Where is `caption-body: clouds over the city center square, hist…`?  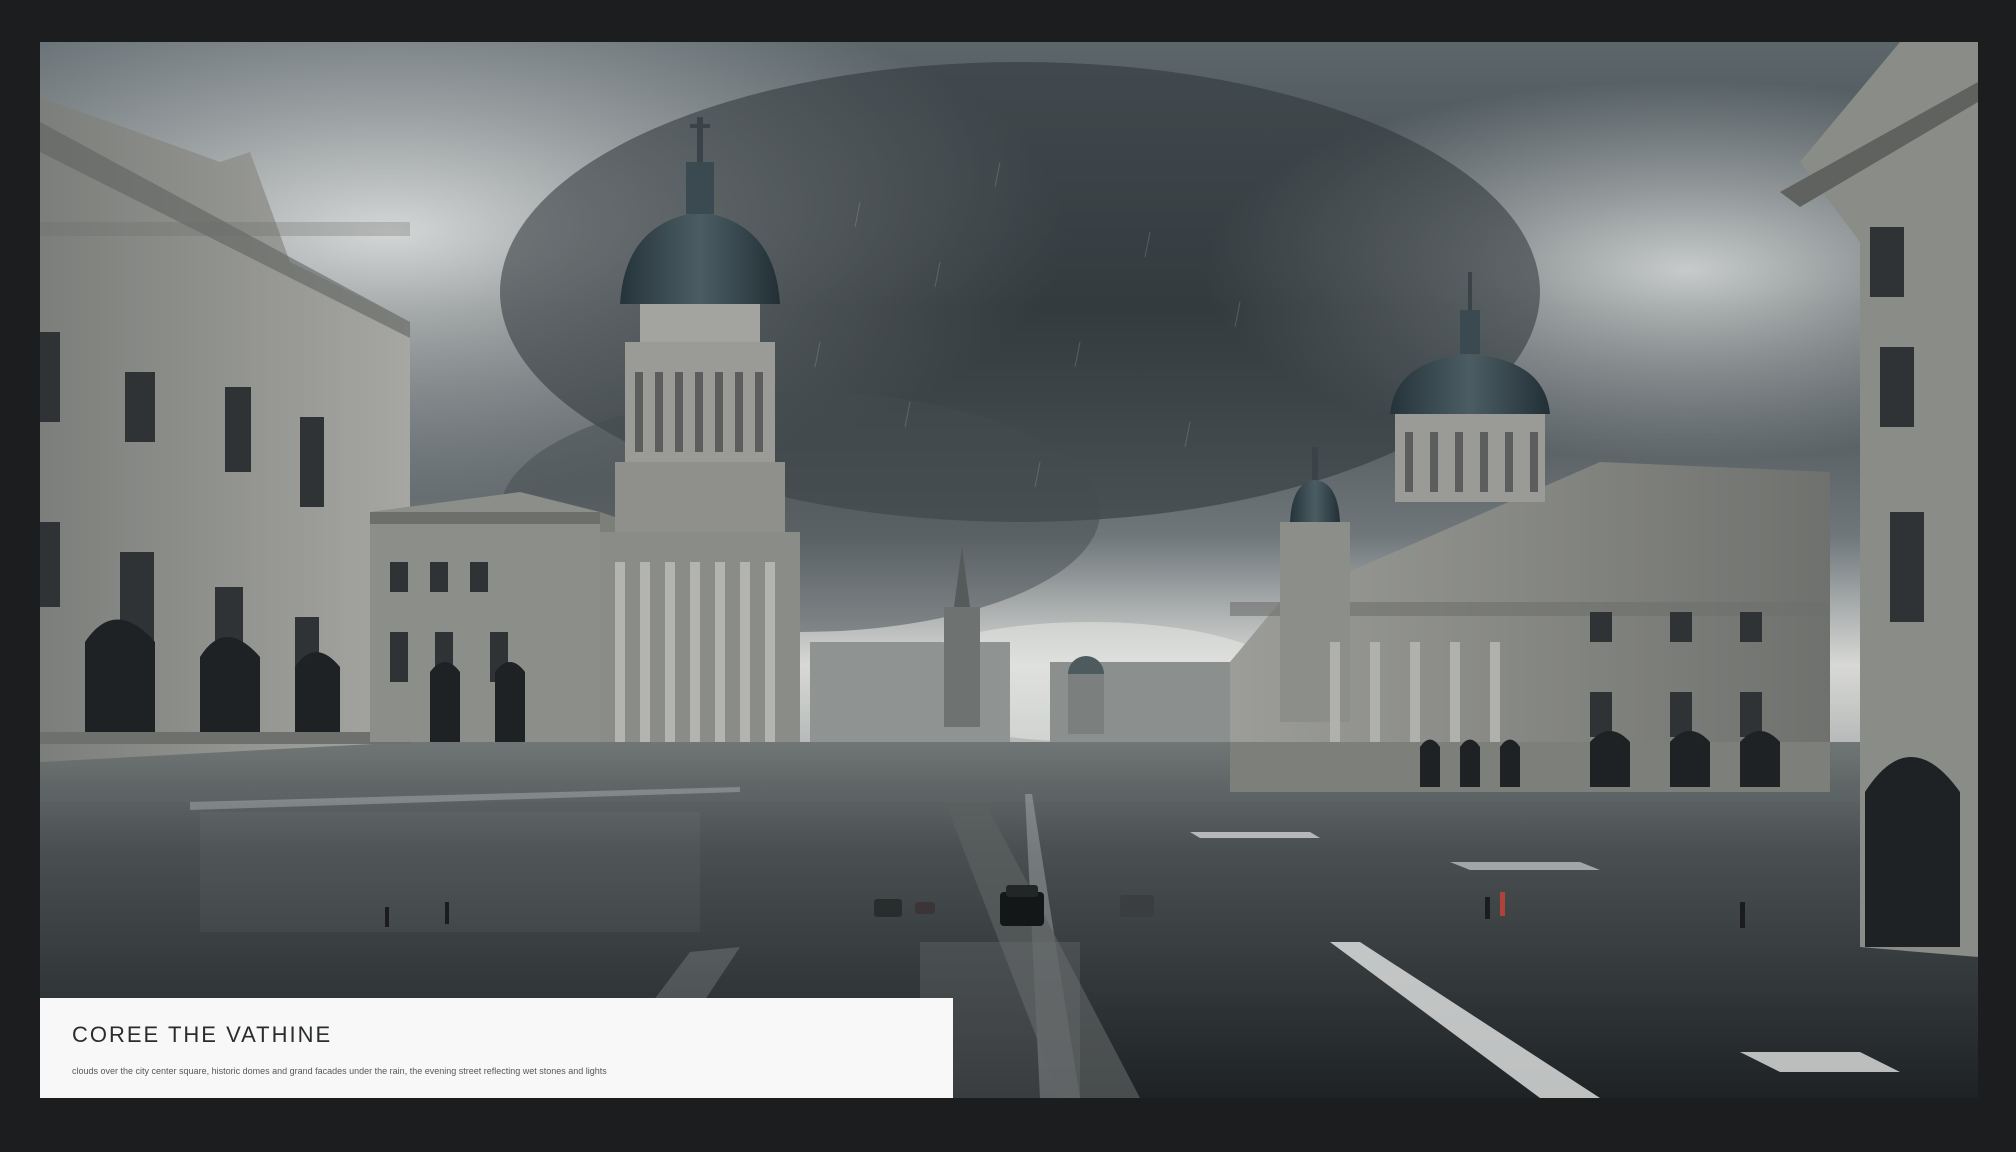 caption-body: clouds over the city center square, hist… is located at coordinates (339, 1071).